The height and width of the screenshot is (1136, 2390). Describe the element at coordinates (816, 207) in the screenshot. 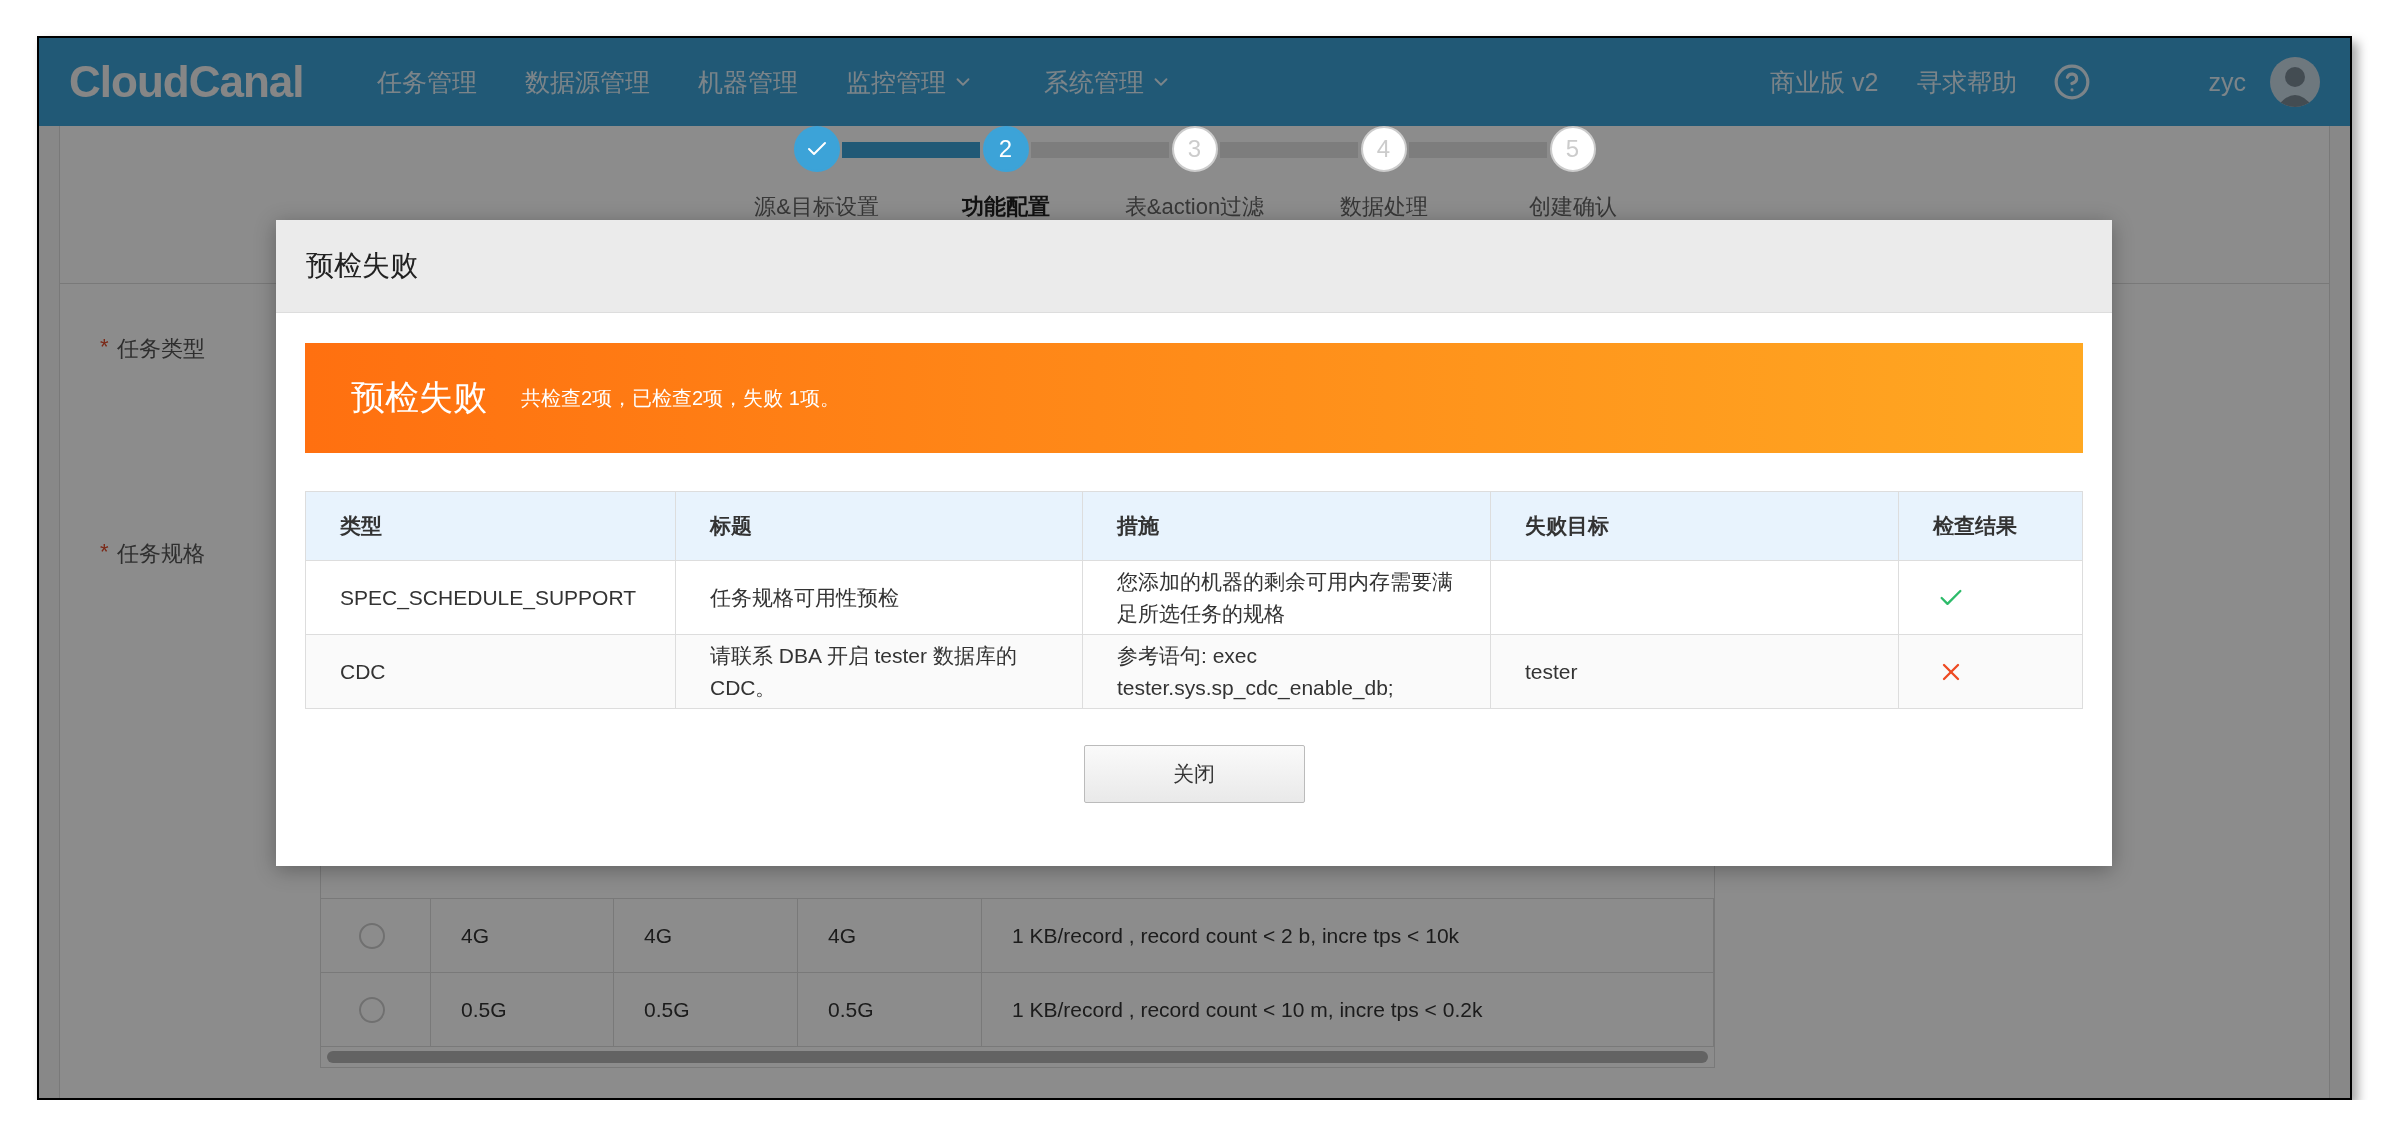

I see `step-label: 源&目标设置` at that location.